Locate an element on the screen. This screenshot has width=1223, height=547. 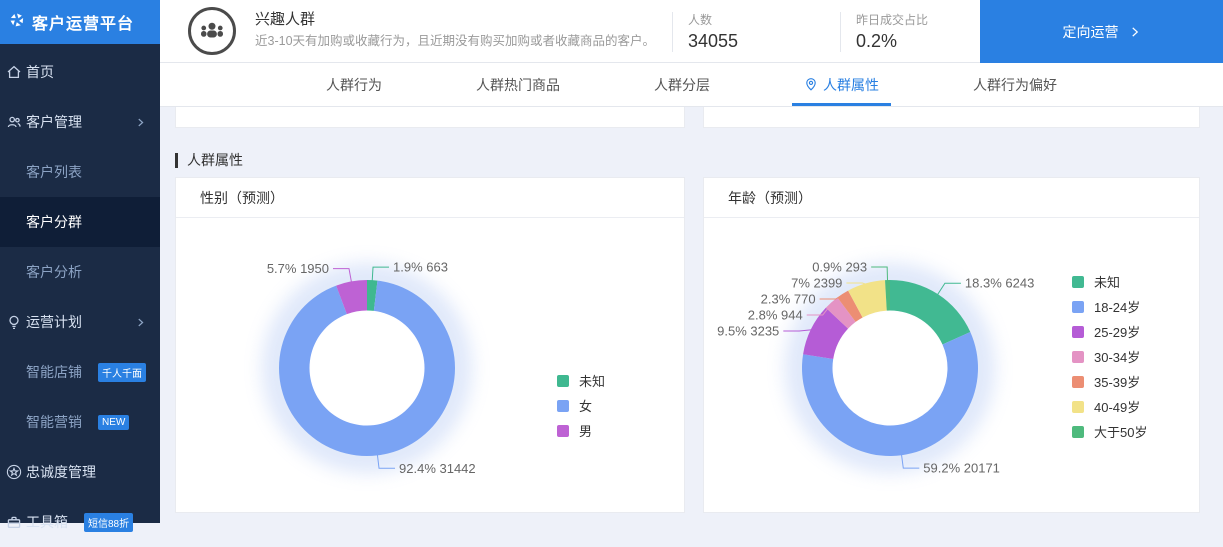
tab-label: 人群属性 is located at coordinates (851, 84).